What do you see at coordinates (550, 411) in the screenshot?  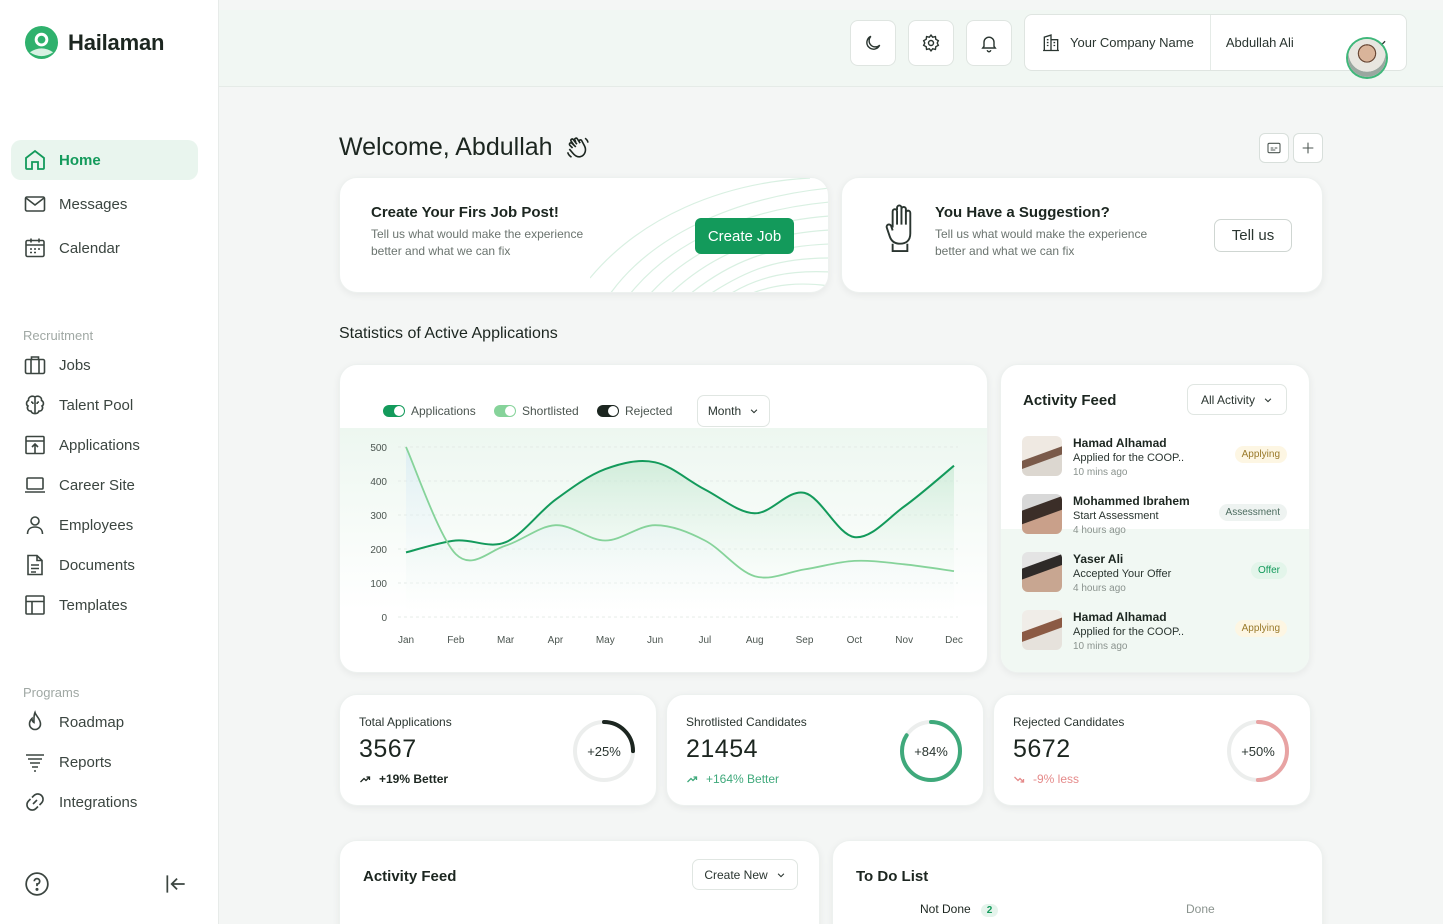 I see `legend-label: Shortlisted` at bounding box center [550, 411].